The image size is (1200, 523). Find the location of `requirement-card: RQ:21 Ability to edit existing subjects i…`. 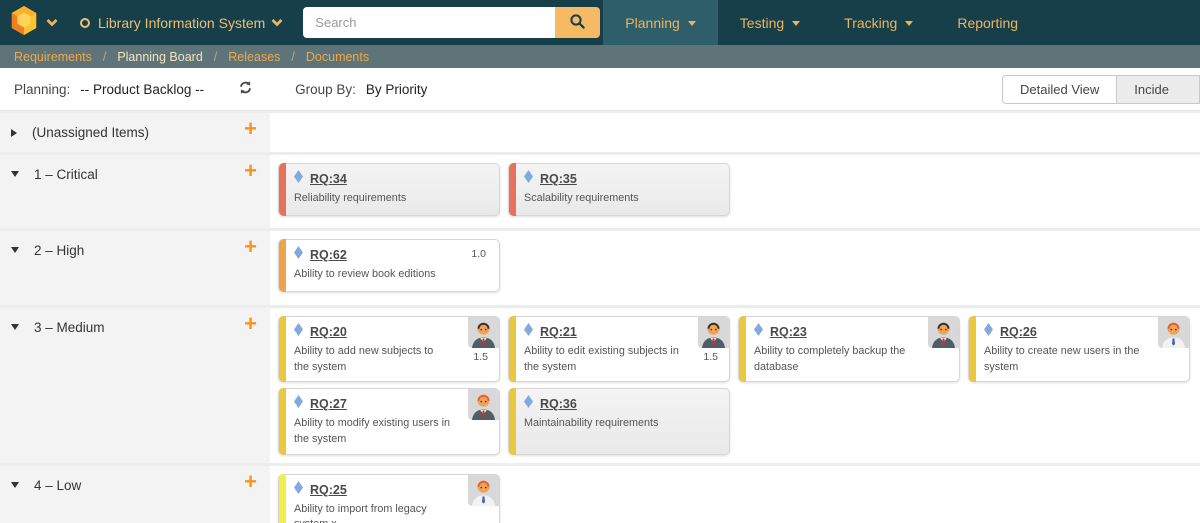

requirement-card: RQ:21 Ability to edit existing subjects i… is located at coordinates (619, 349).